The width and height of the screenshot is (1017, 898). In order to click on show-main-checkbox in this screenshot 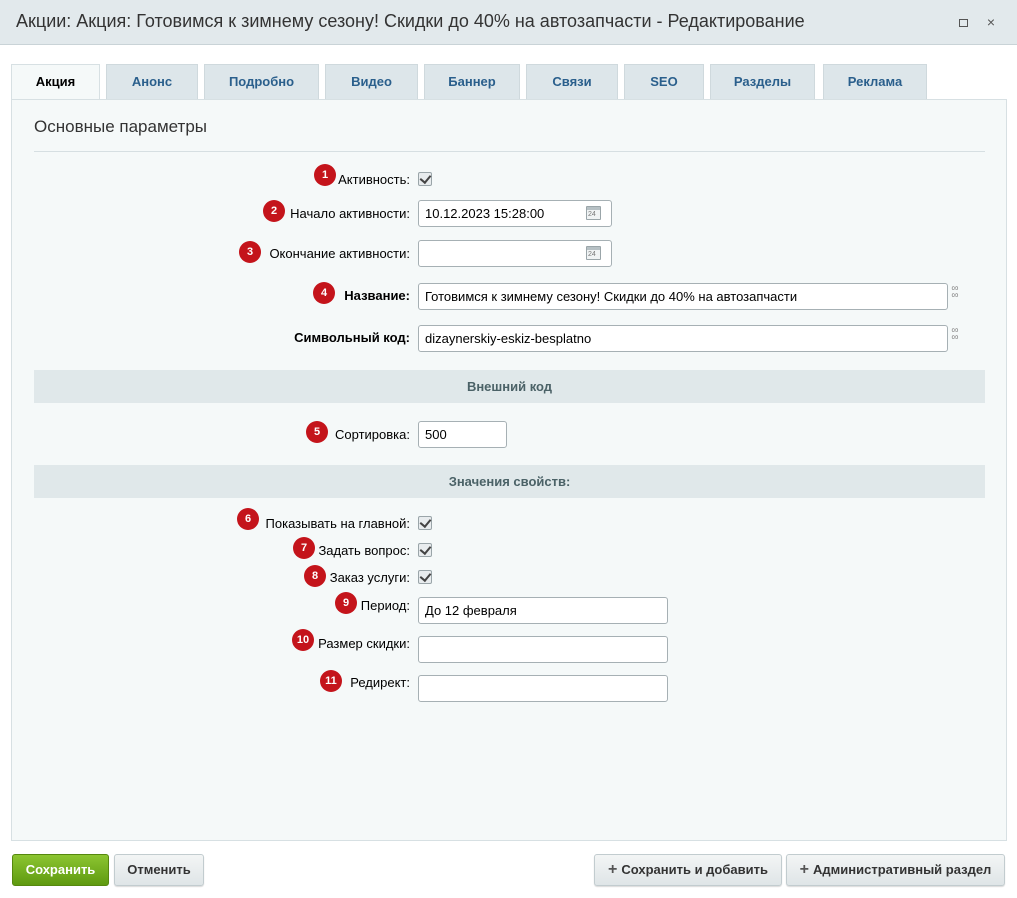, I will do `click(425, 523)`.